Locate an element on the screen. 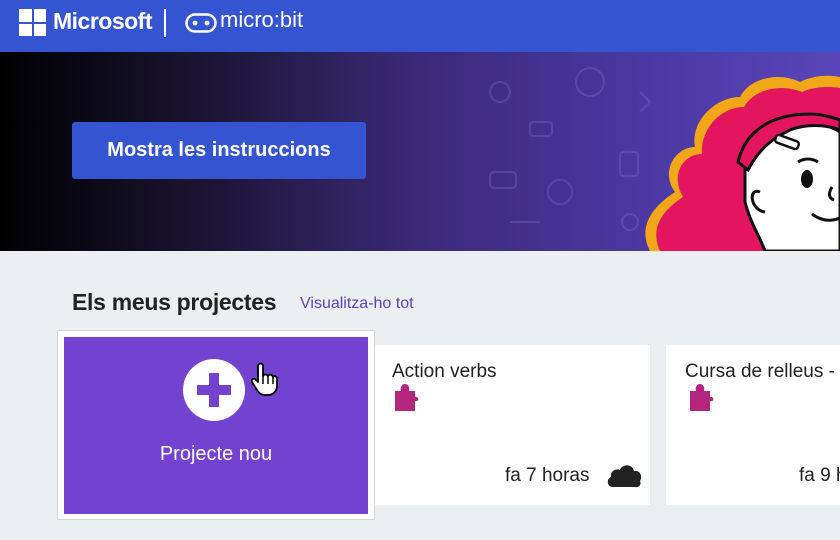 Image resolution: width=840 pixels, height=540 pixels. project-last-edited: fa 9 h is located at coordinates (819, 475).